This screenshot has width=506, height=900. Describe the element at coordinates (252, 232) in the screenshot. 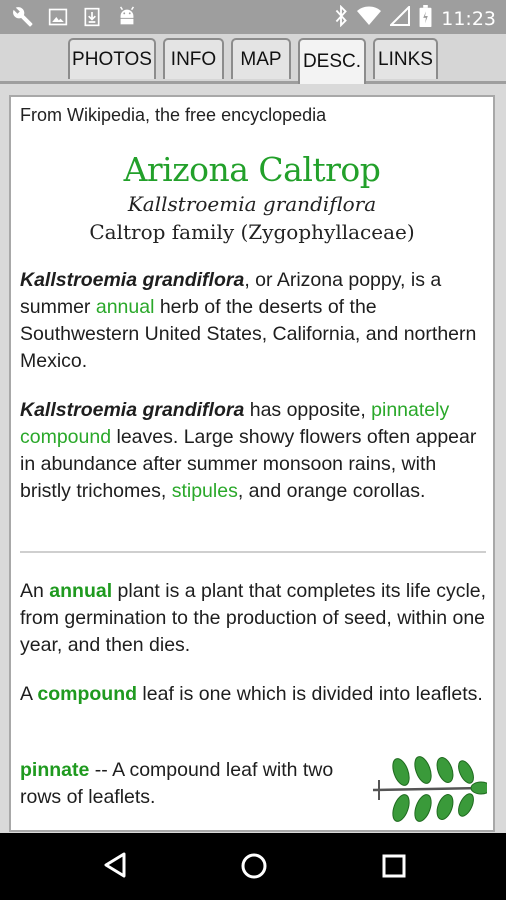

I see `plant-family: Caltrop family (Zygophyllaceae)` at that location.